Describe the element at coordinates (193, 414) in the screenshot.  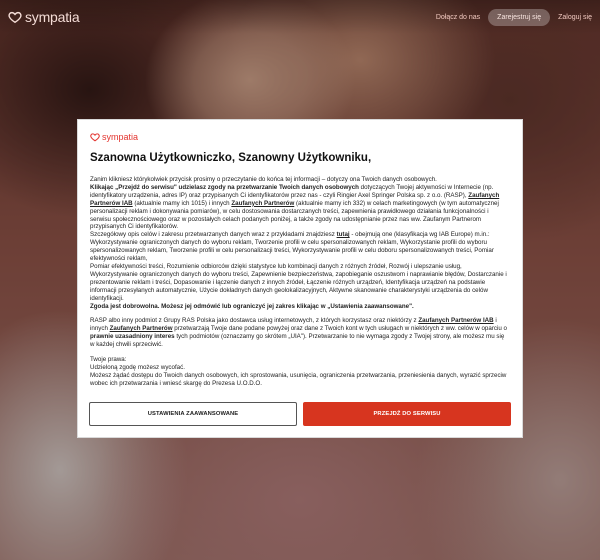
I see `advanced-settings-button: USTAWIENIA ZAAWANSOWANE` at that location.